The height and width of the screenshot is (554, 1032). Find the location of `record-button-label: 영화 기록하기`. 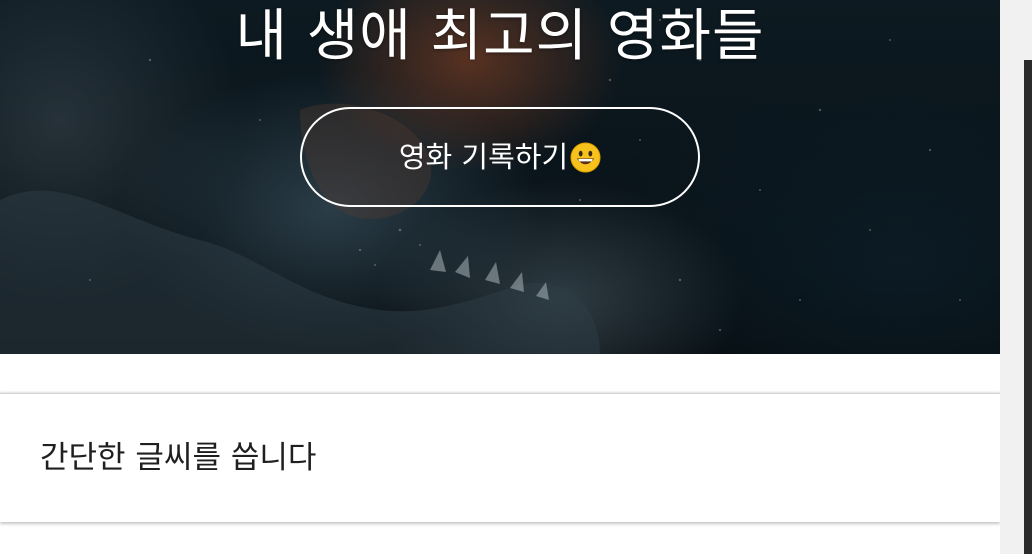

record-button-label: 영화 기록하기 is located at coordinates (483, 157).